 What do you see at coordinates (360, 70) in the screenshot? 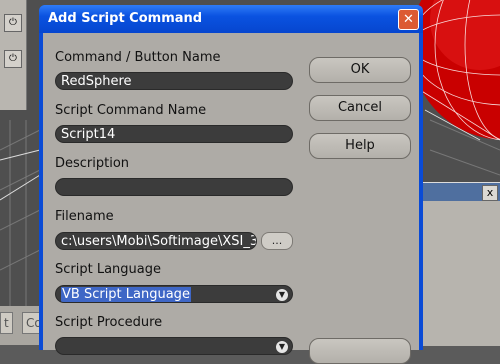
I see `ok-button: OK` at bounding box center [360, 70].